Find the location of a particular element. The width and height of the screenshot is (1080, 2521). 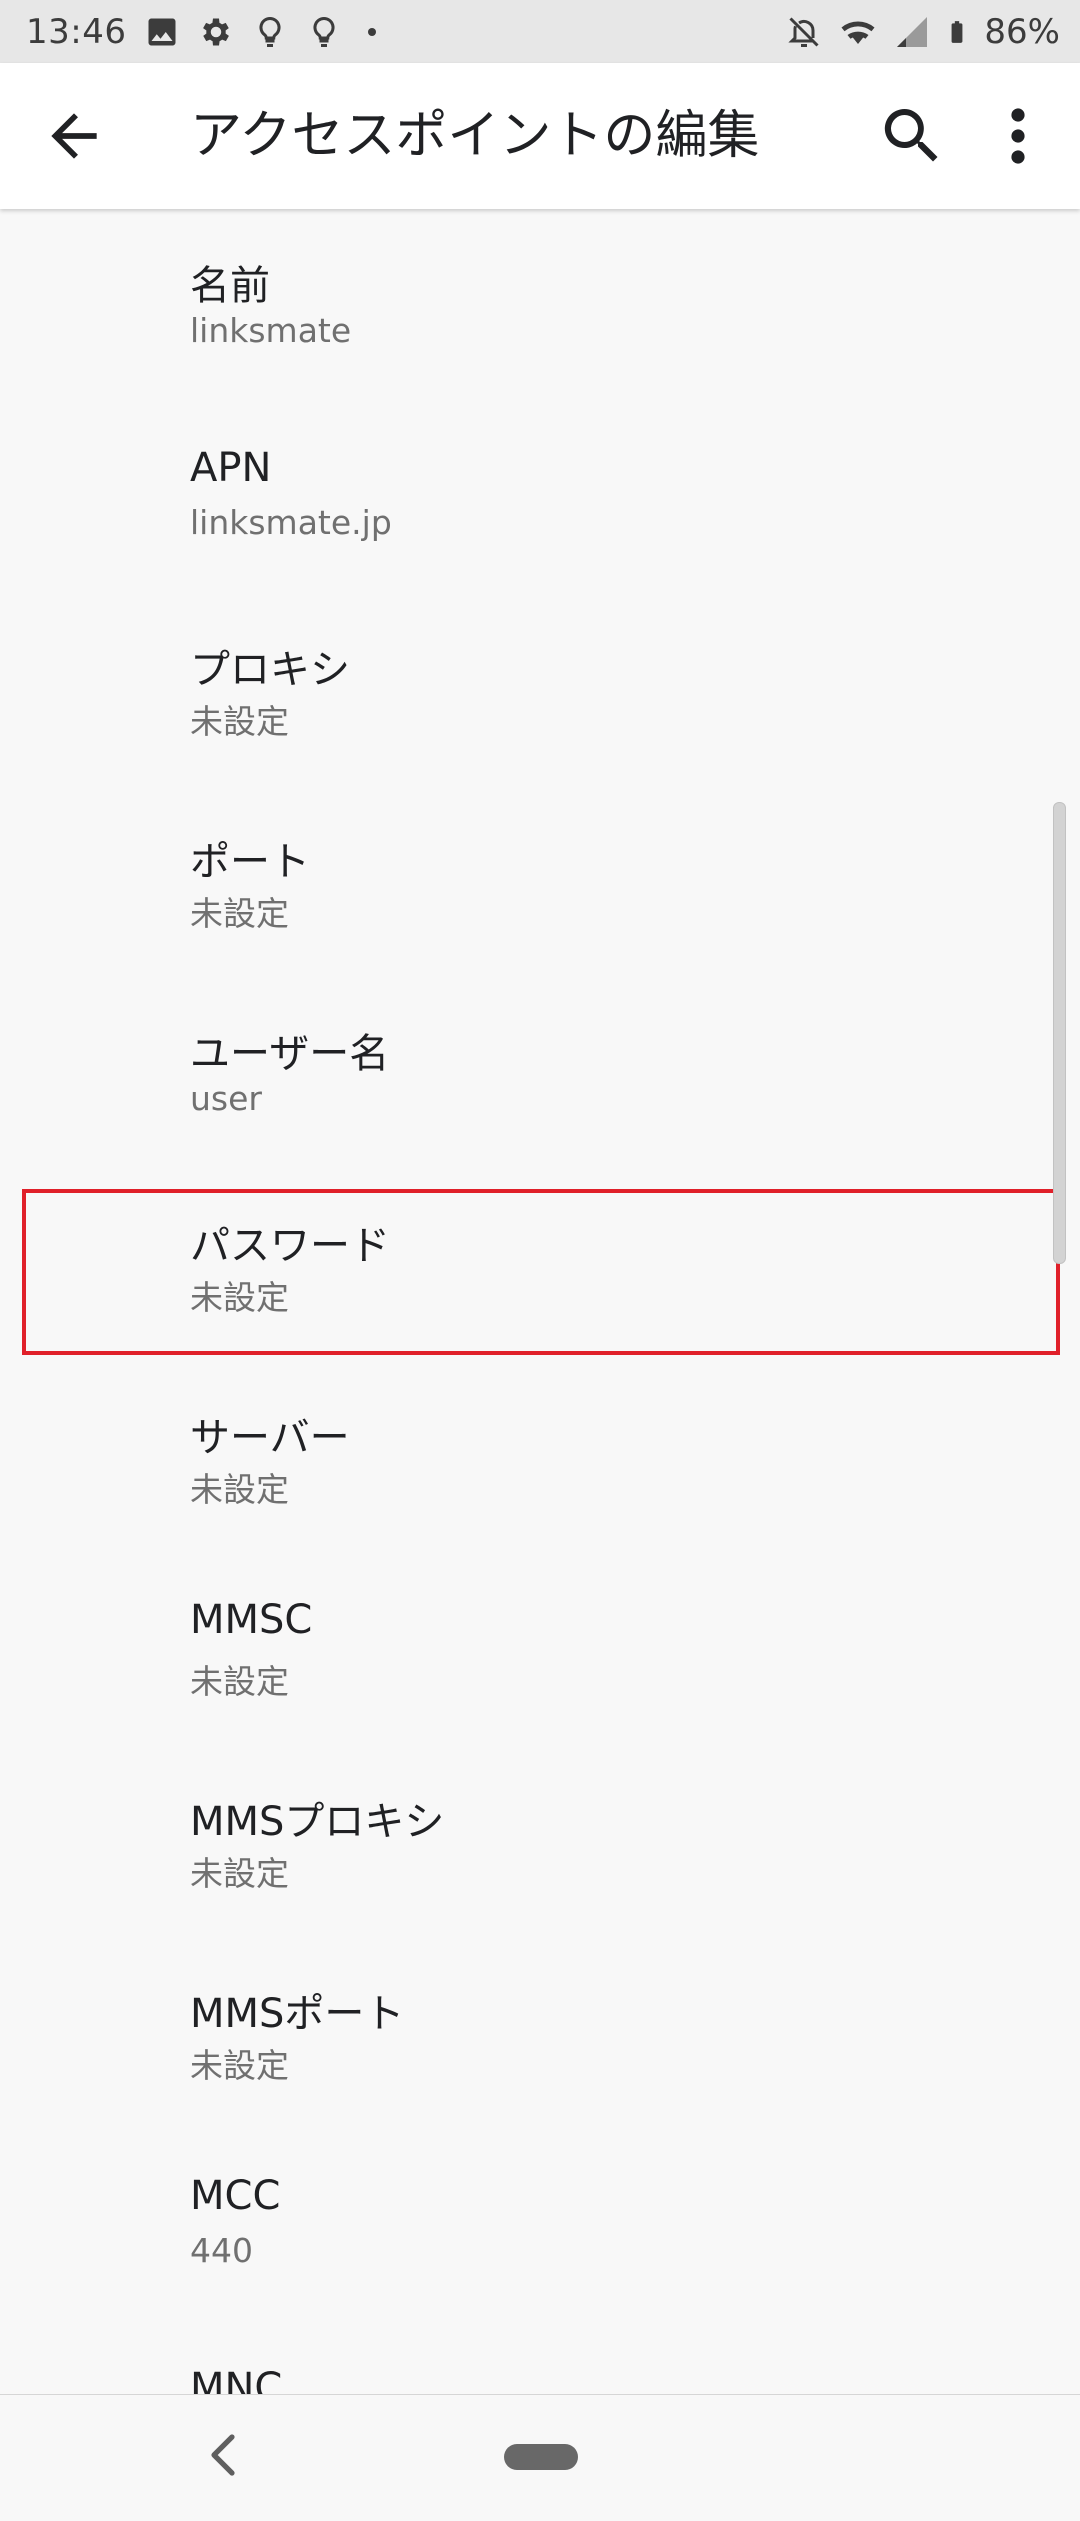

item-title: ポート is located at coordinates (250, 862).